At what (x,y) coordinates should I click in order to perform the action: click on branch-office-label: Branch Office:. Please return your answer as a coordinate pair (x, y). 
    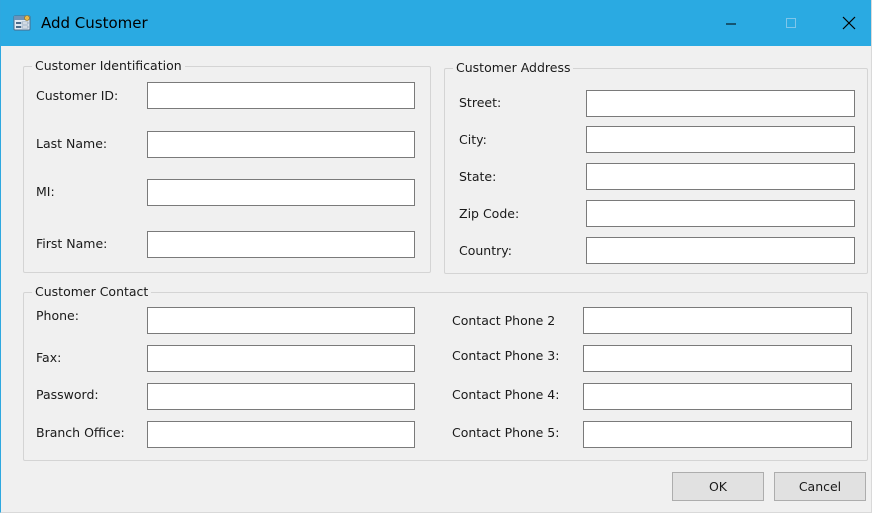
    Looking at the image, I should click on (80, 432).